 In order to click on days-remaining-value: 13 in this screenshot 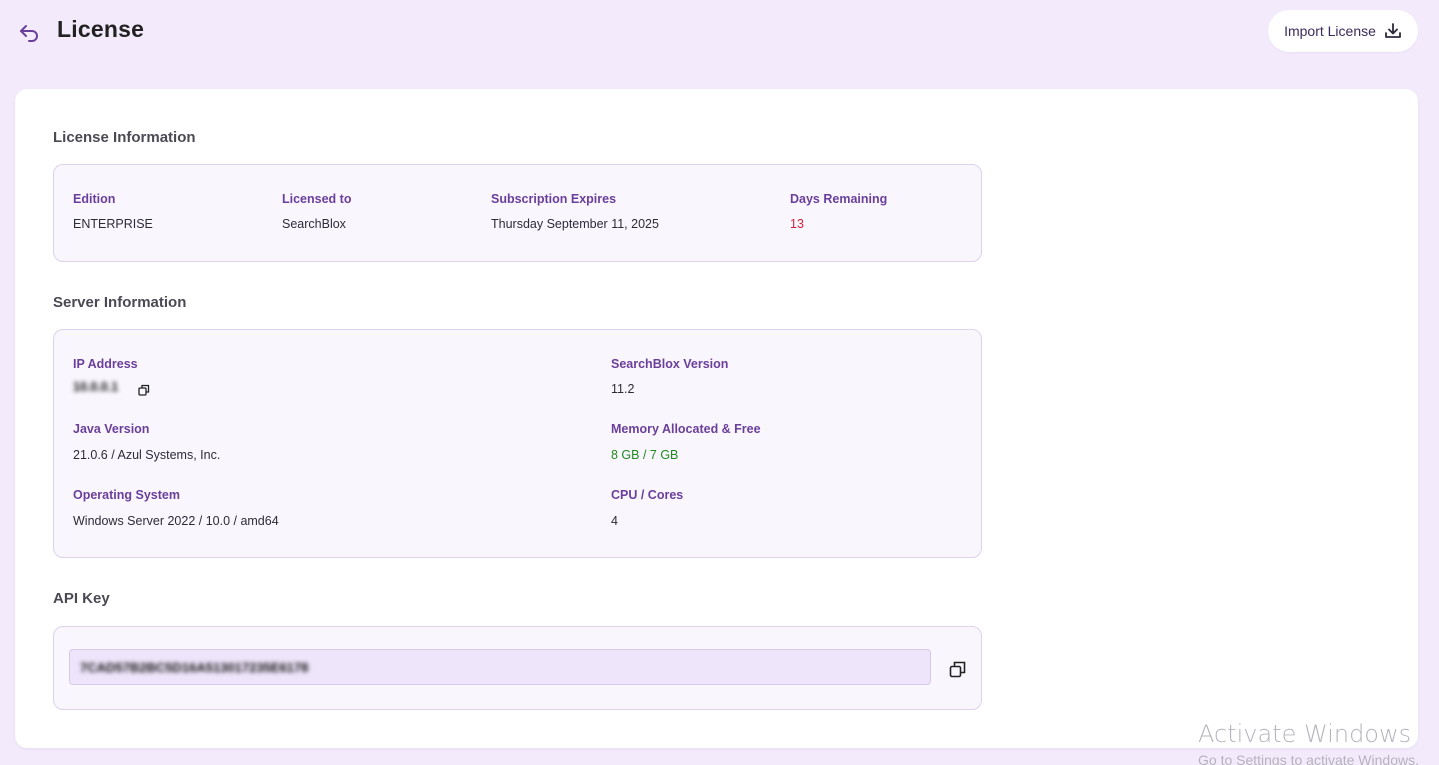, I will do `click(797, 224)`.